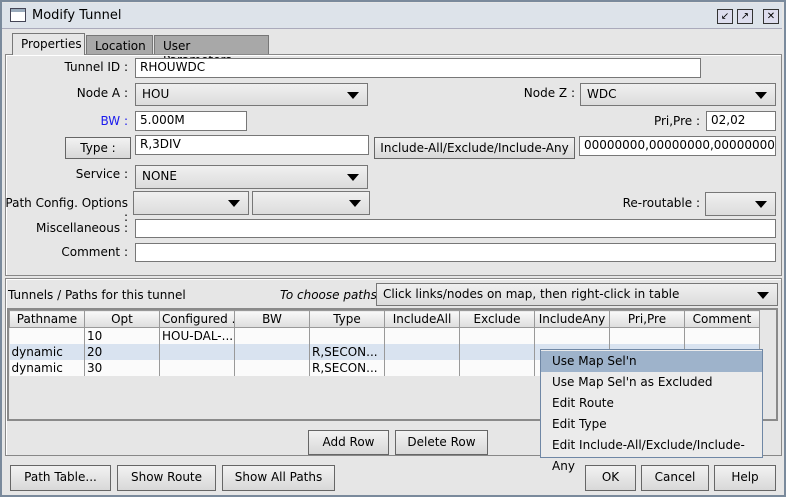 The height and width of the screenshot is (497, 786). I want to click on bw-label: BW :, so click(114, 121).